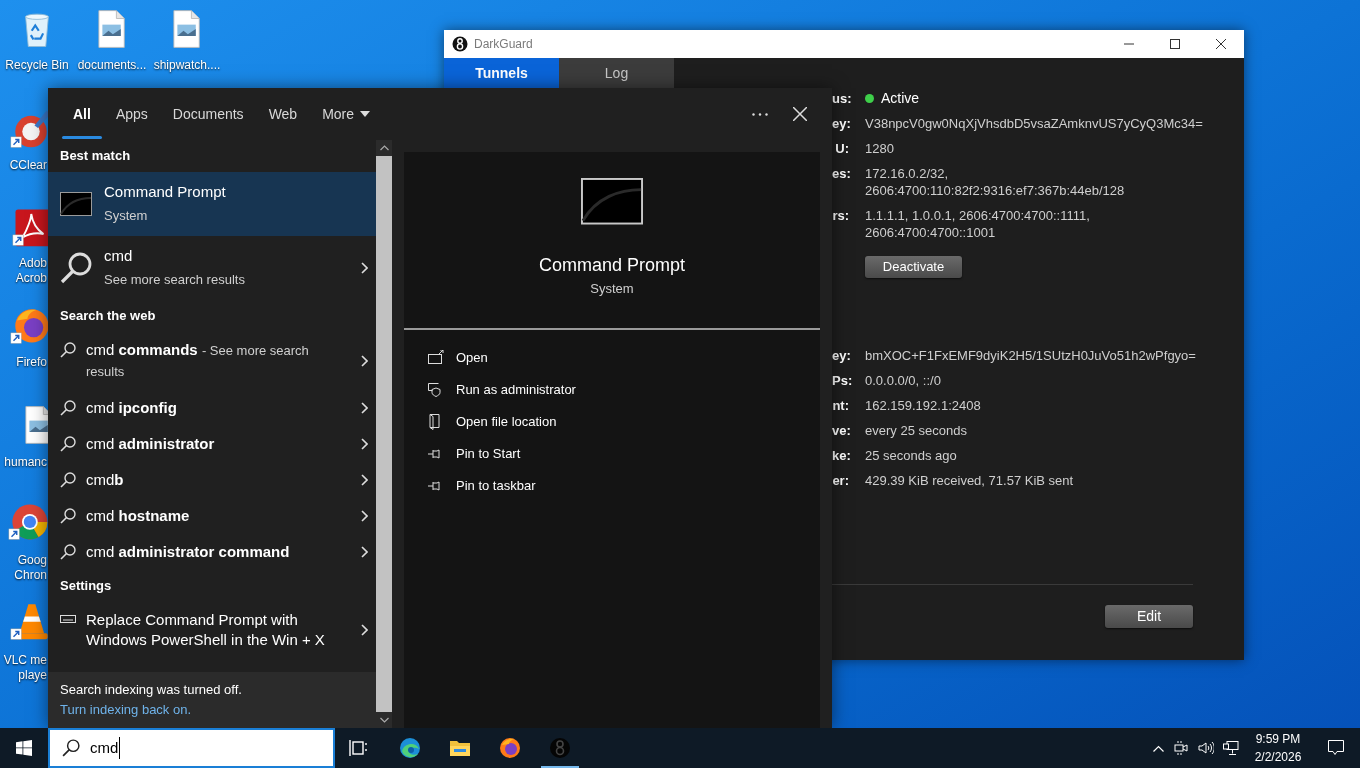 This screenshot has width=1360, height=768. I want to click on field-value: 429.39 KiB received, 71.57 KiB sent, so click(969, 480).